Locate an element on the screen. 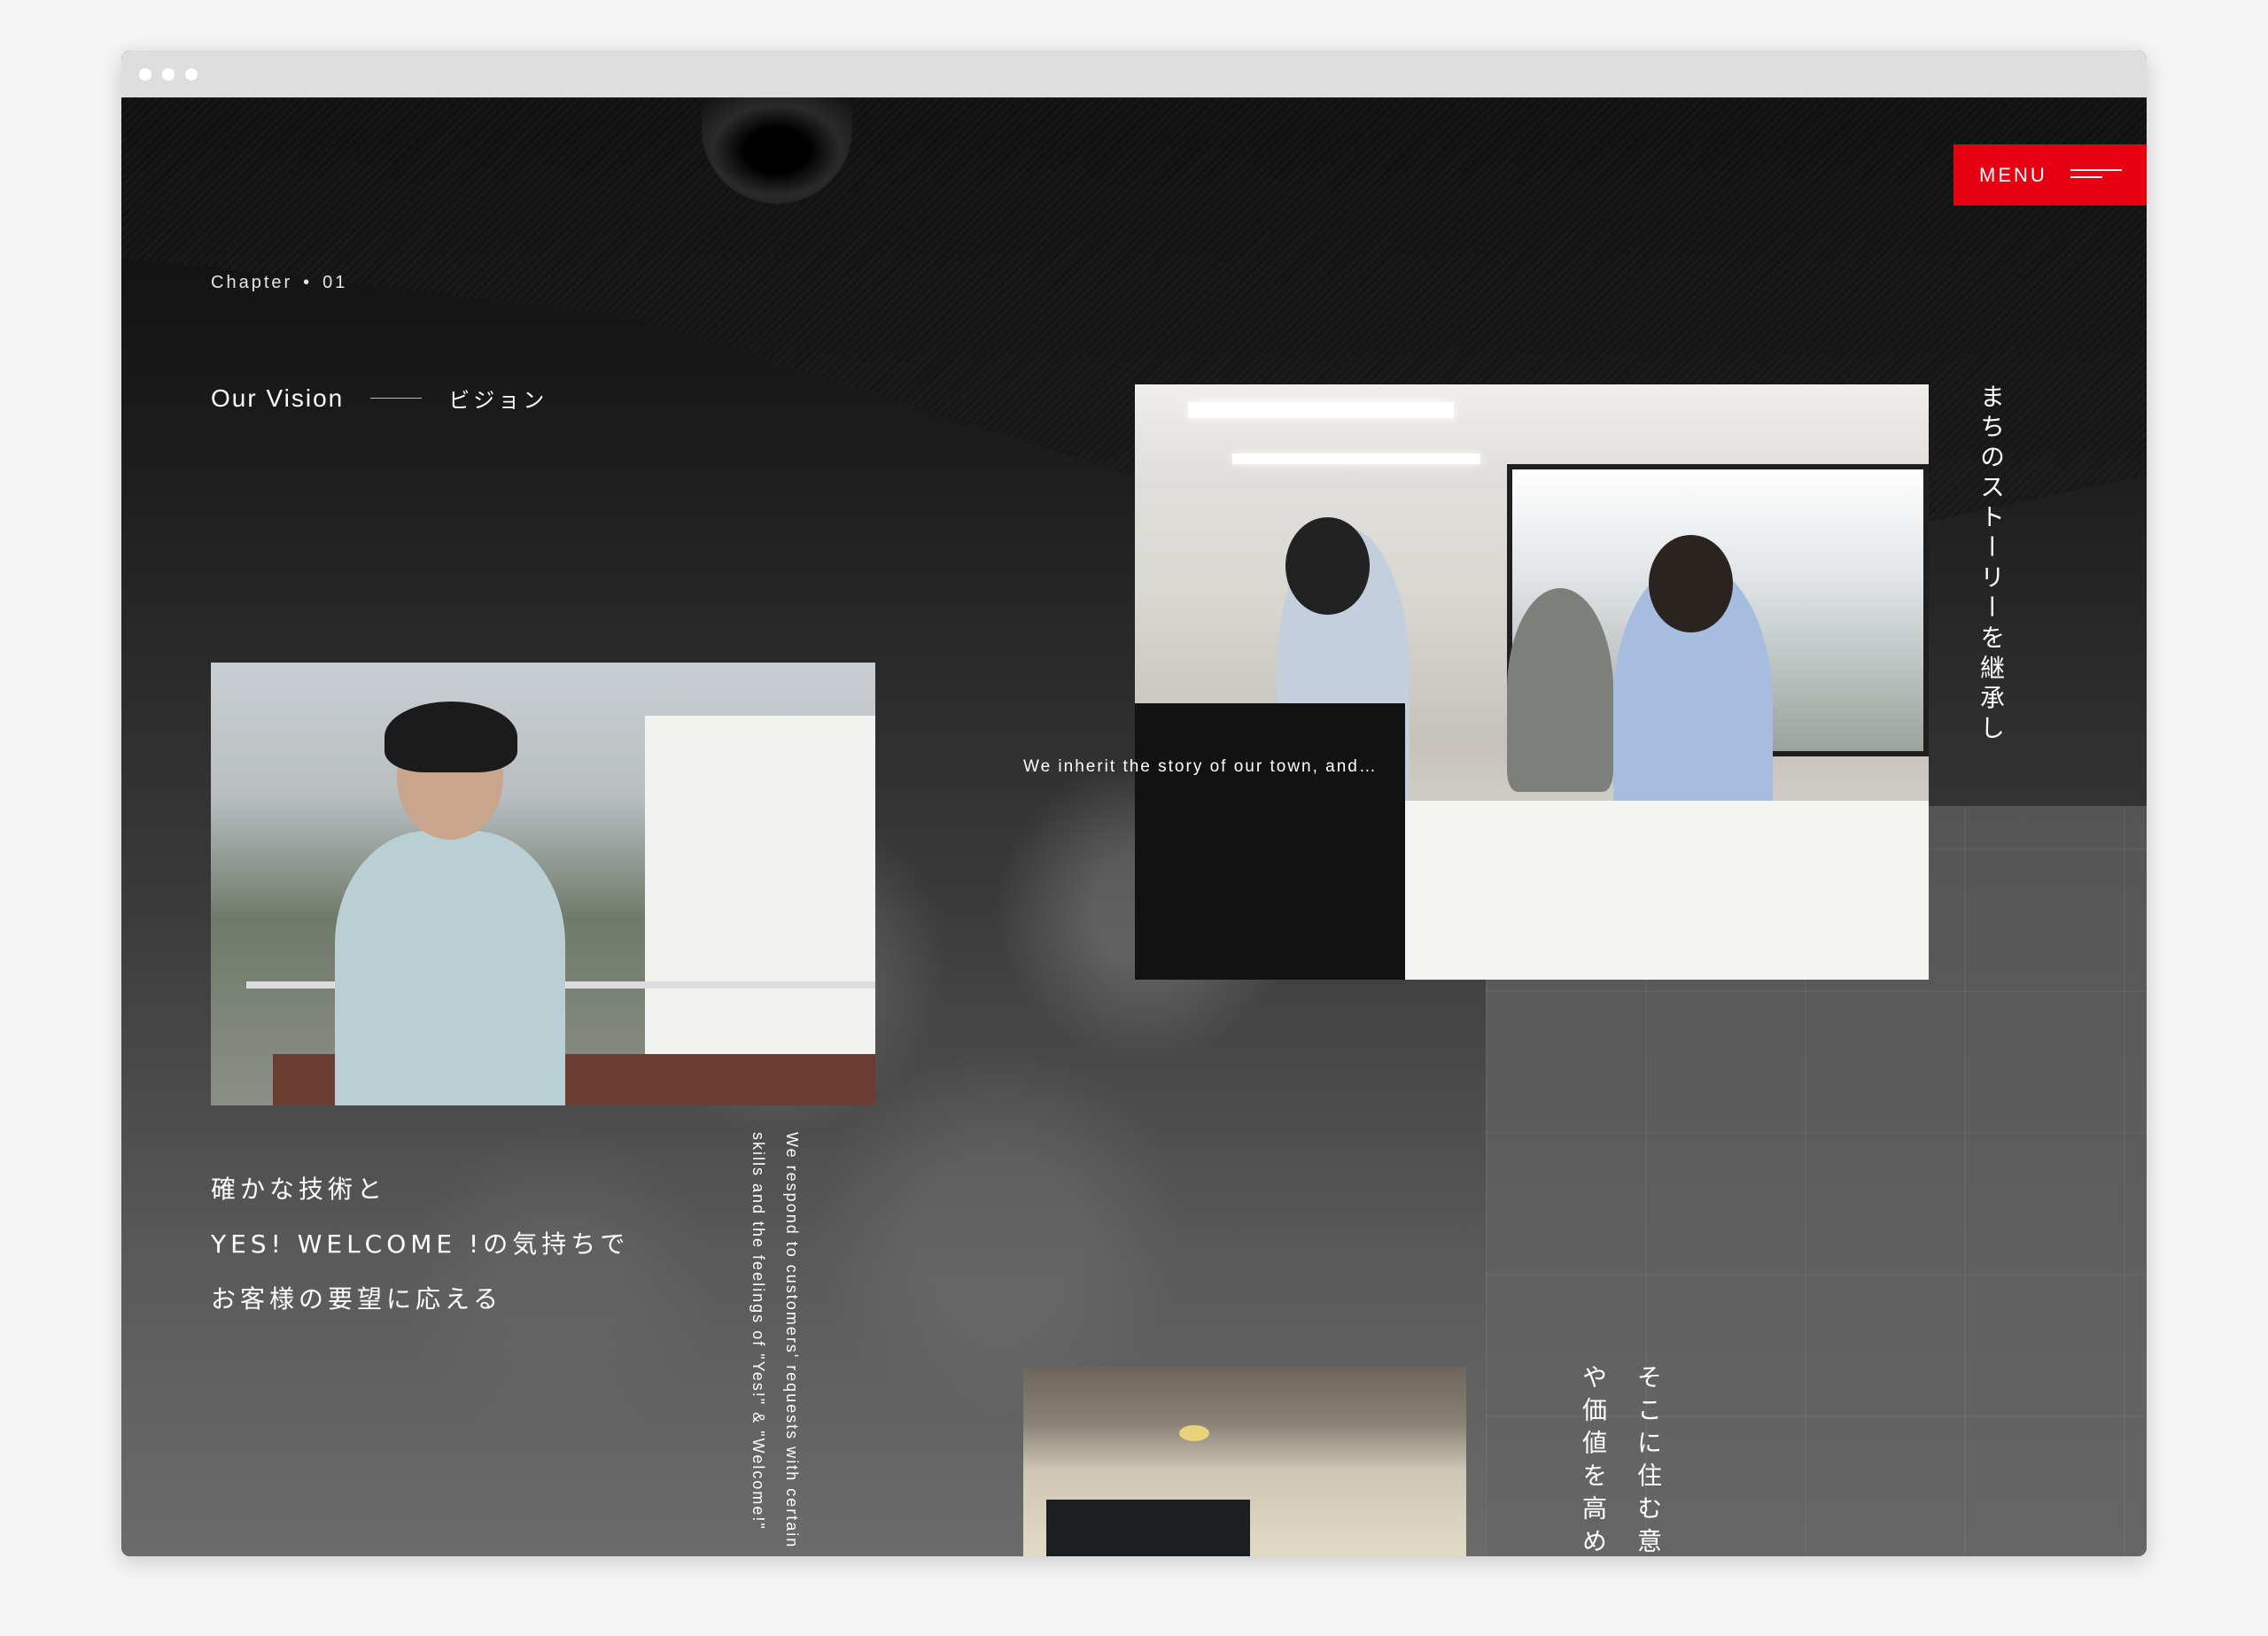 Image resolution: width=2268 pixels, height=1636 pixels. section-heading: Our Vision ビジョン is located at coordinates (379, 398).